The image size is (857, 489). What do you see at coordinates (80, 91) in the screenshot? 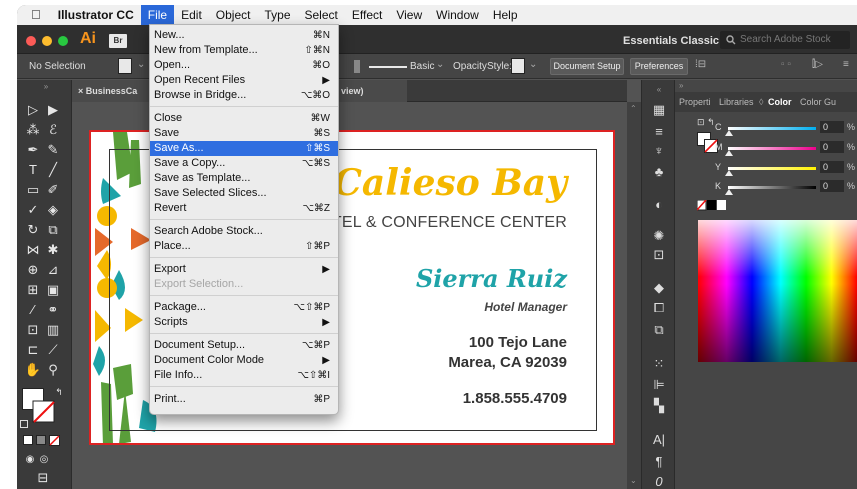
I see `close-tab-icon: ×` at bounding box center [80, 91].